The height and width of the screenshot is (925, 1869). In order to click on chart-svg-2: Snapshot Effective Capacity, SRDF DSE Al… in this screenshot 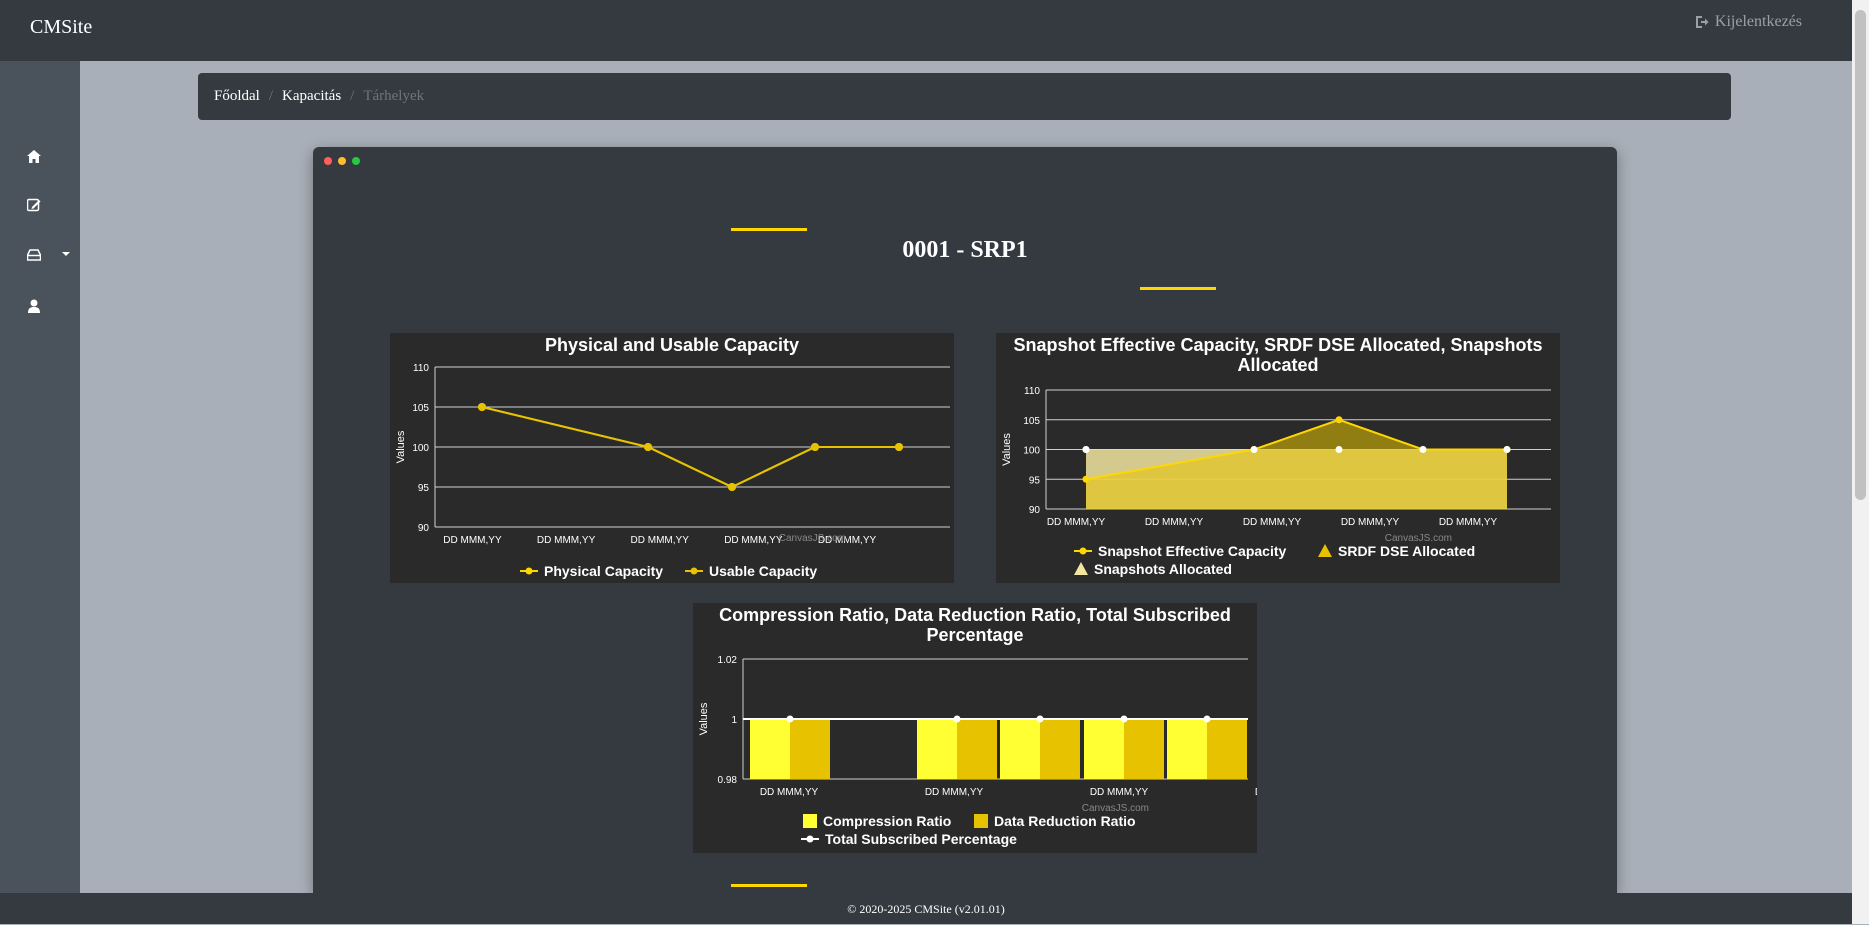, I will do `click(1276, 456)`.